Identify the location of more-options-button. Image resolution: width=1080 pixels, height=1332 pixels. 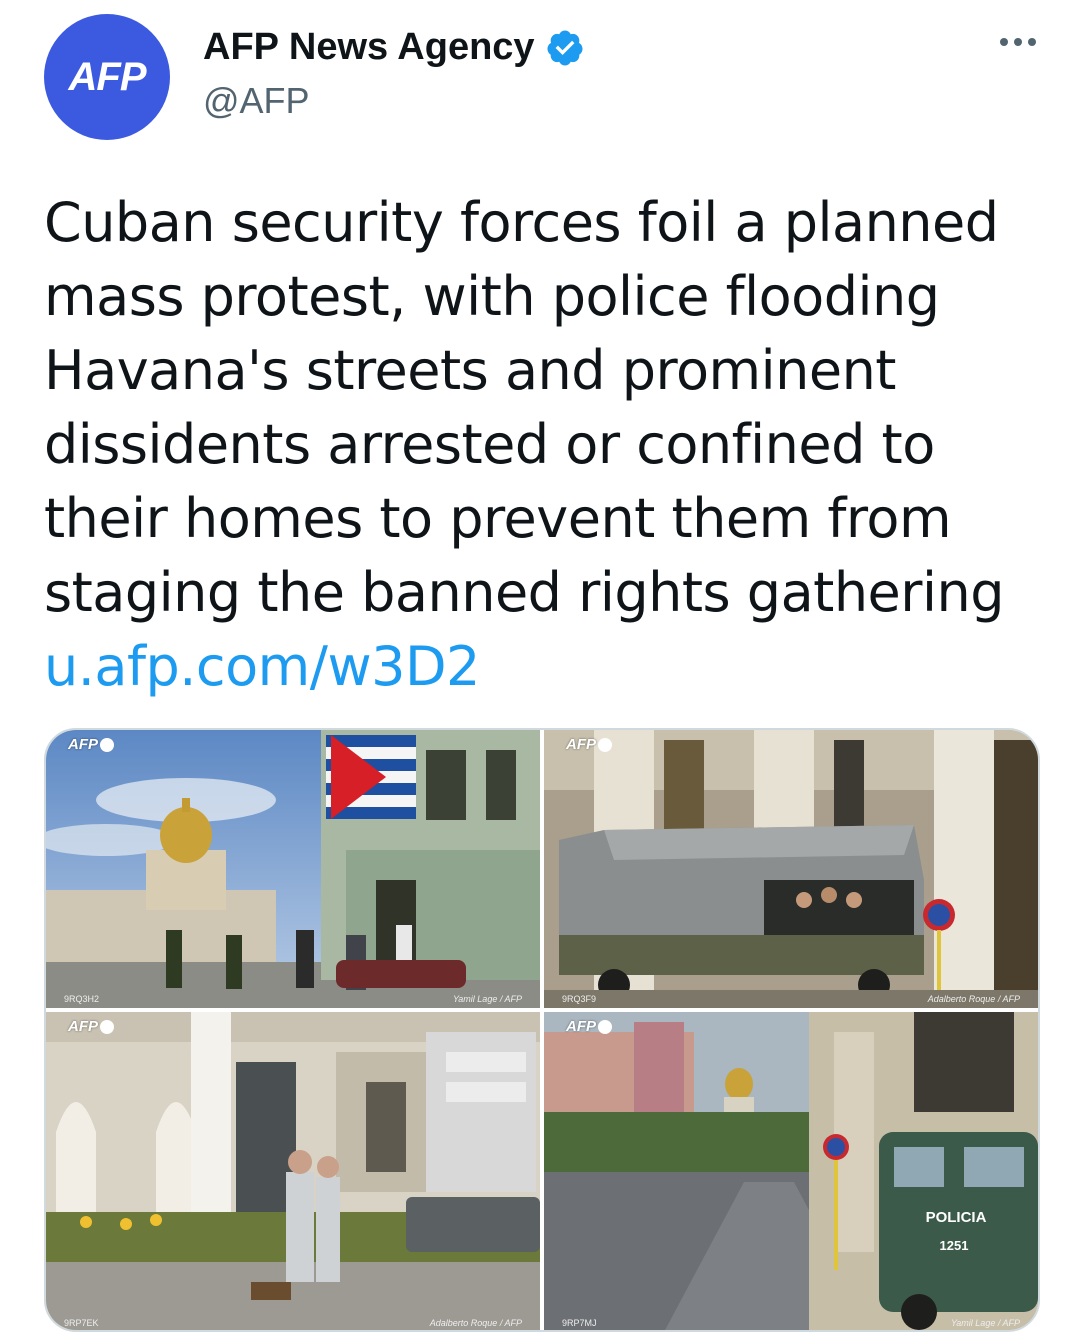
(1018, 42).